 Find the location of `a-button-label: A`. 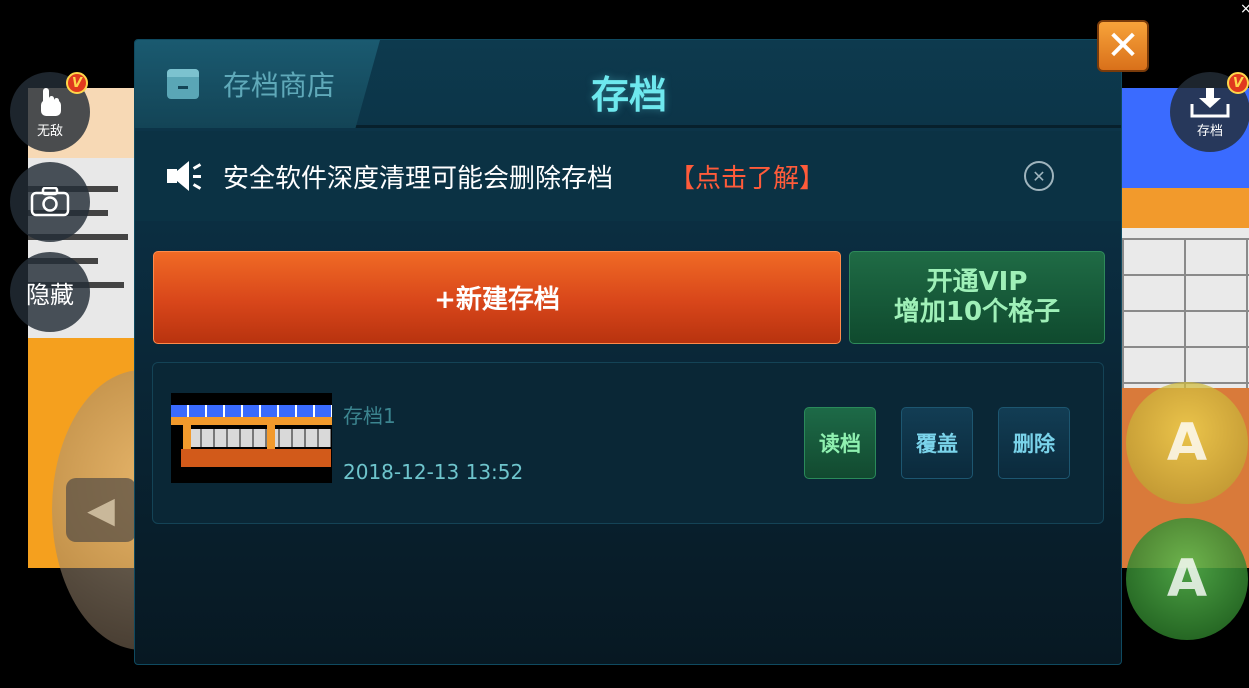

a-button-label: A is located at coordinates (1187, 579).